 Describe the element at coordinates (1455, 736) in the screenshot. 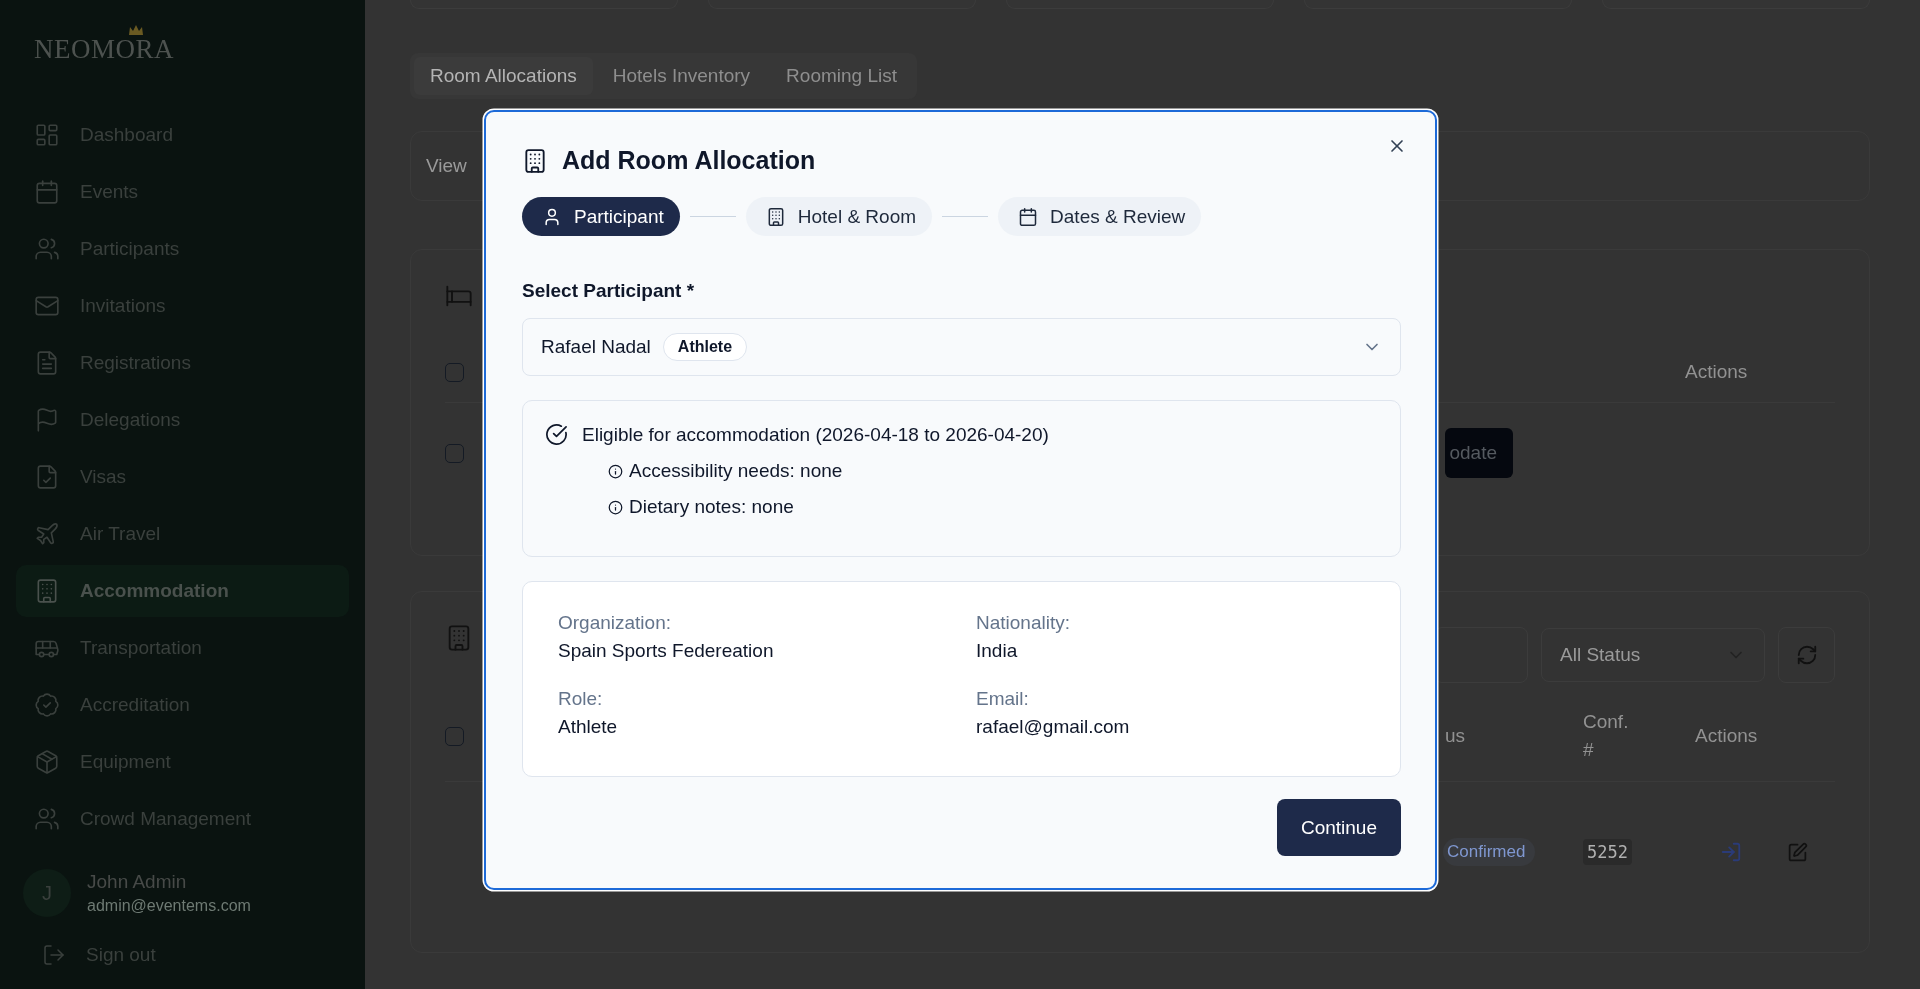

I see `column-header: us` at that location.